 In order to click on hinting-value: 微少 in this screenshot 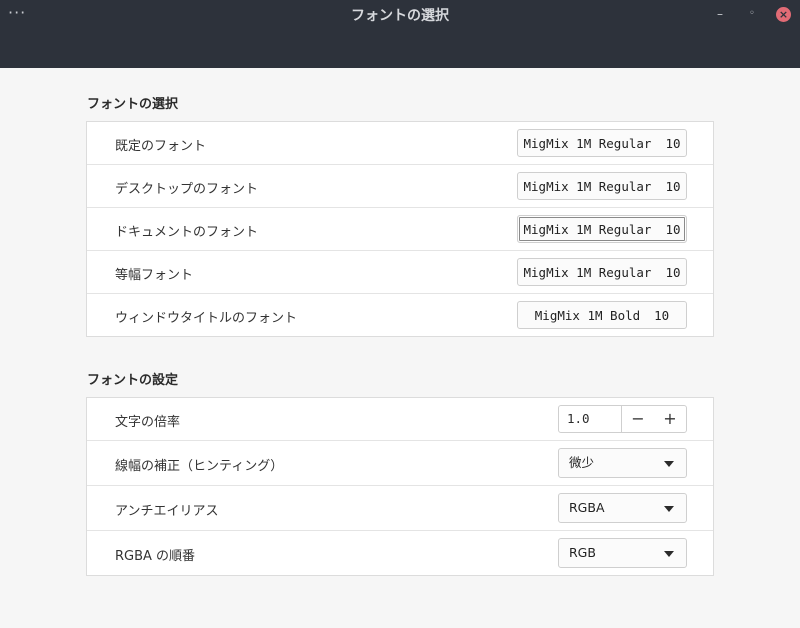, I will do `click(582, 462)`.